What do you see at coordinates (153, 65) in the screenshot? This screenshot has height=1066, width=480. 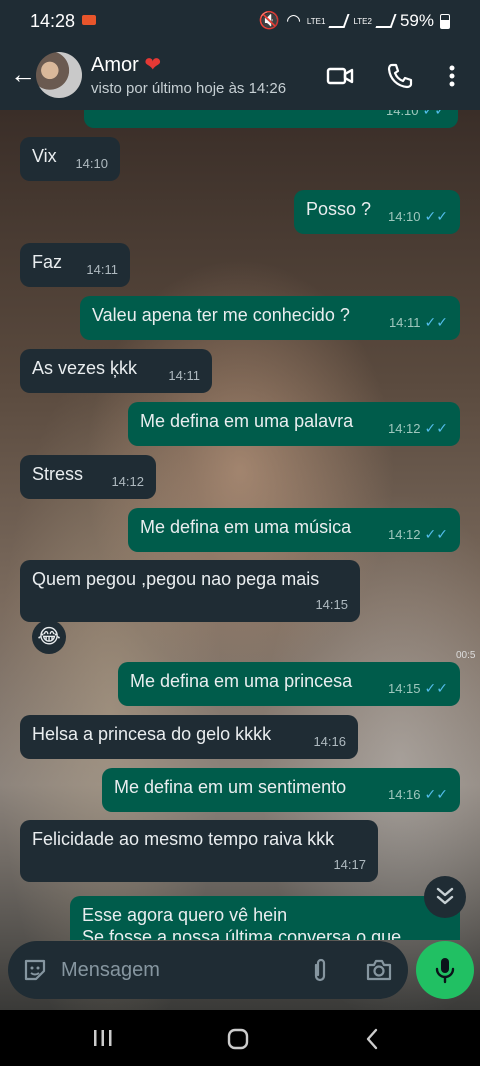 I see `heart-icon: ❤` at bounding box center [153, 65].